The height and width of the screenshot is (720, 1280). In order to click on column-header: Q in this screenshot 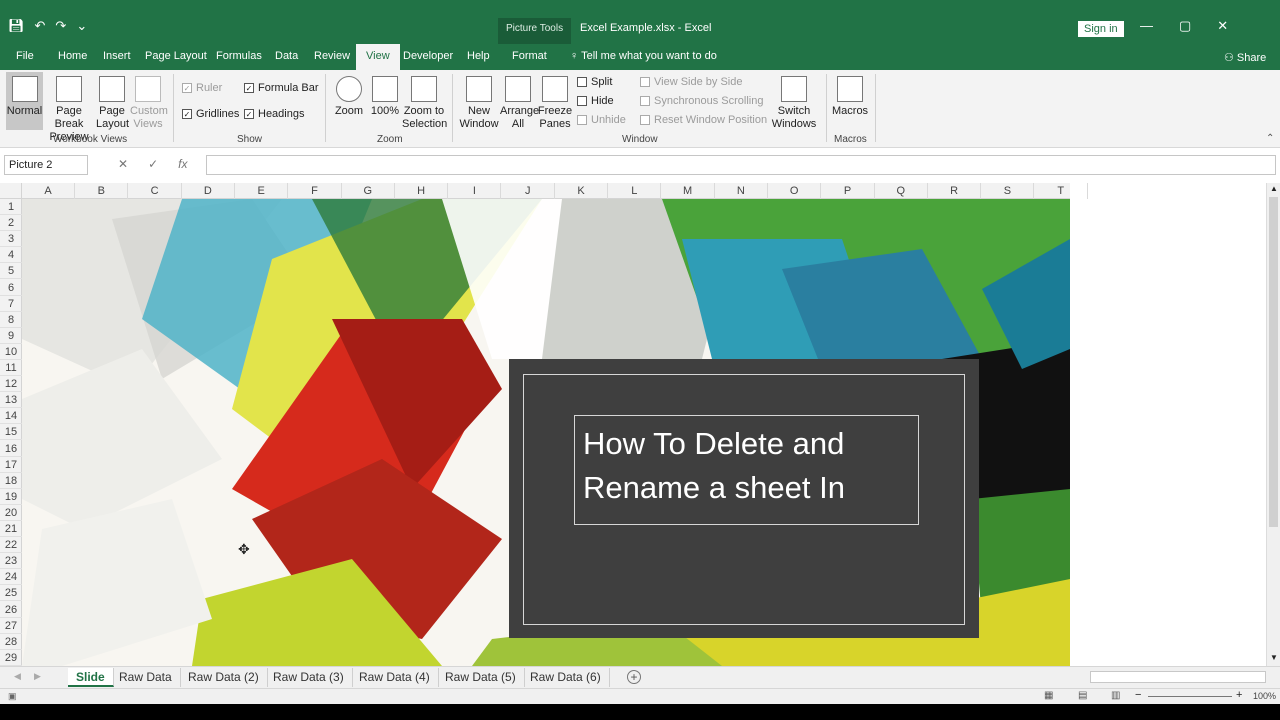, I will do `click(901, 191)`.